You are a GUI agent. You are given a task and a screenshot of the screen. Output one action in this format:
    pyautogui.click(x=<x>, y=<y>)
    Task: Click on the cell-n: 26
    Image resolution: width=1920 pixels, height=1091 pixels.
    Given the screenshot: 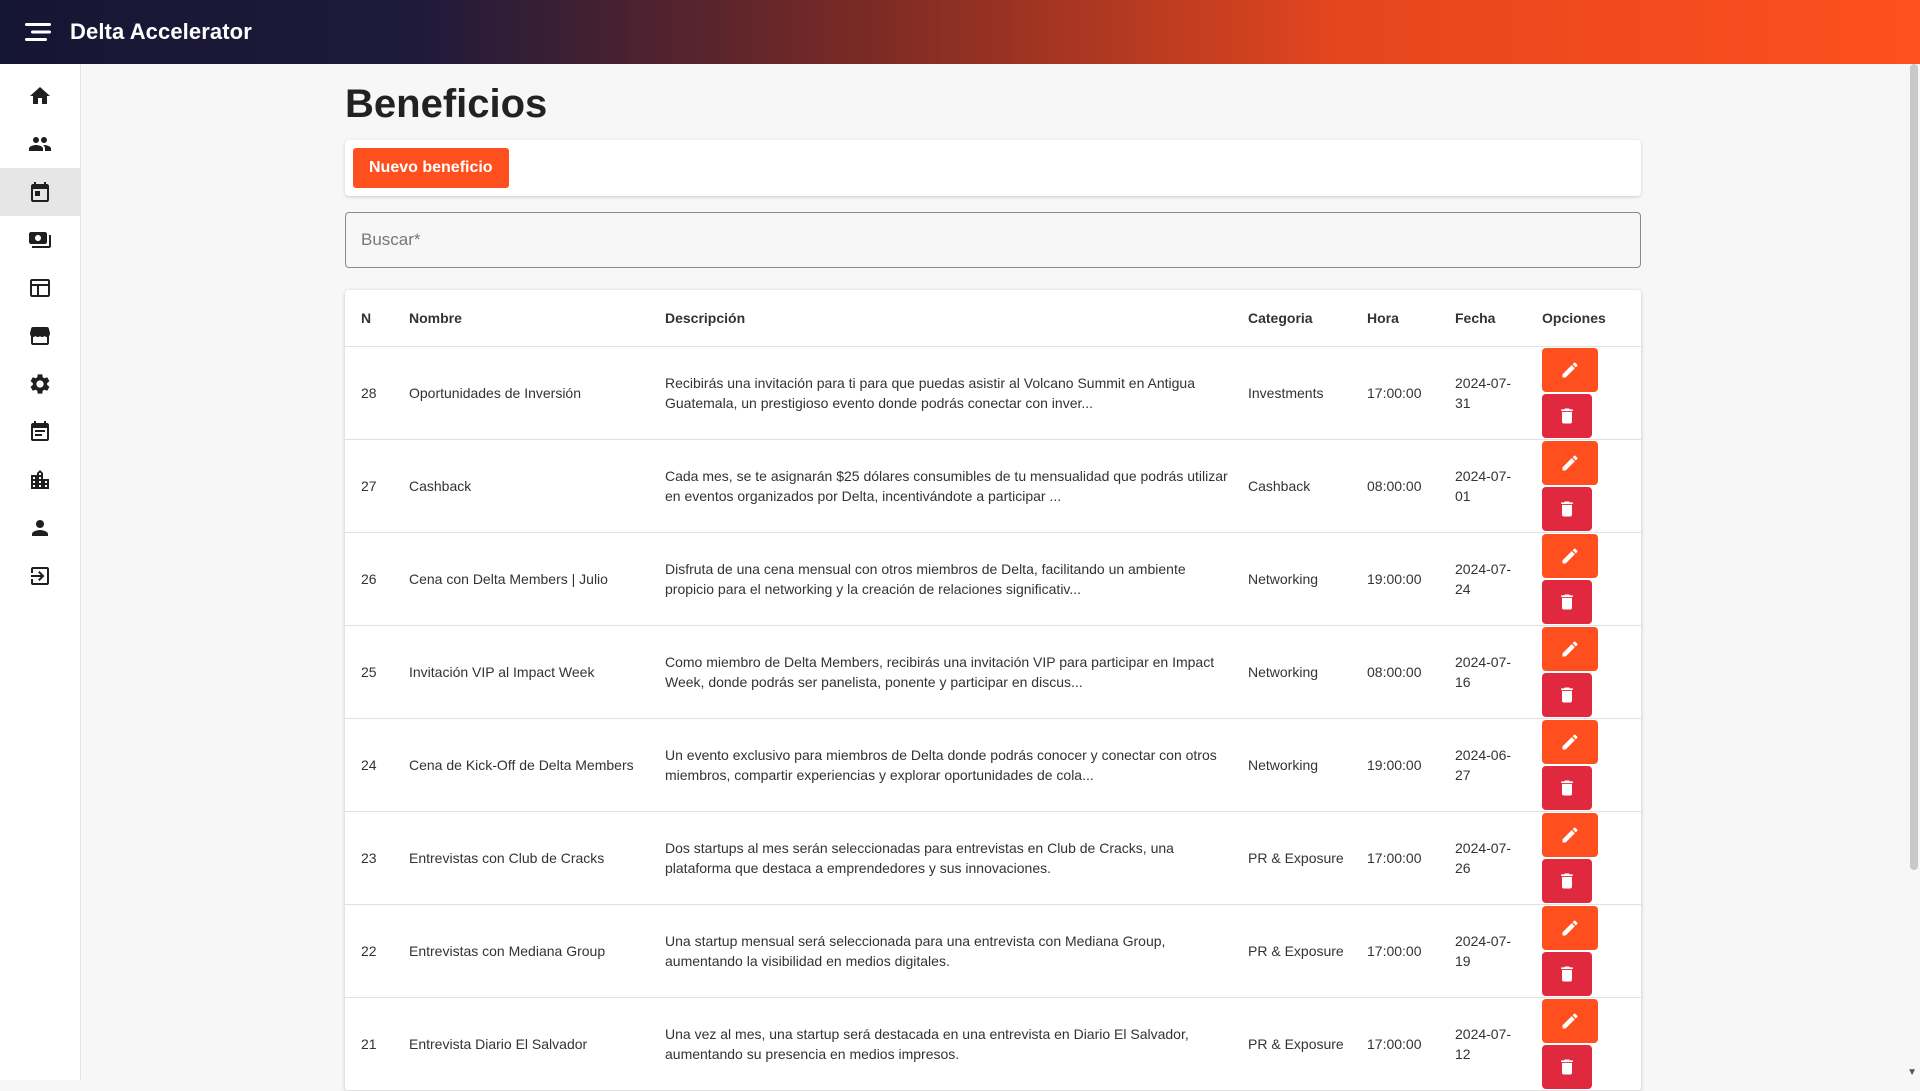 What is the action you would take?
    pyautogui.click(x=369, y=579)
    